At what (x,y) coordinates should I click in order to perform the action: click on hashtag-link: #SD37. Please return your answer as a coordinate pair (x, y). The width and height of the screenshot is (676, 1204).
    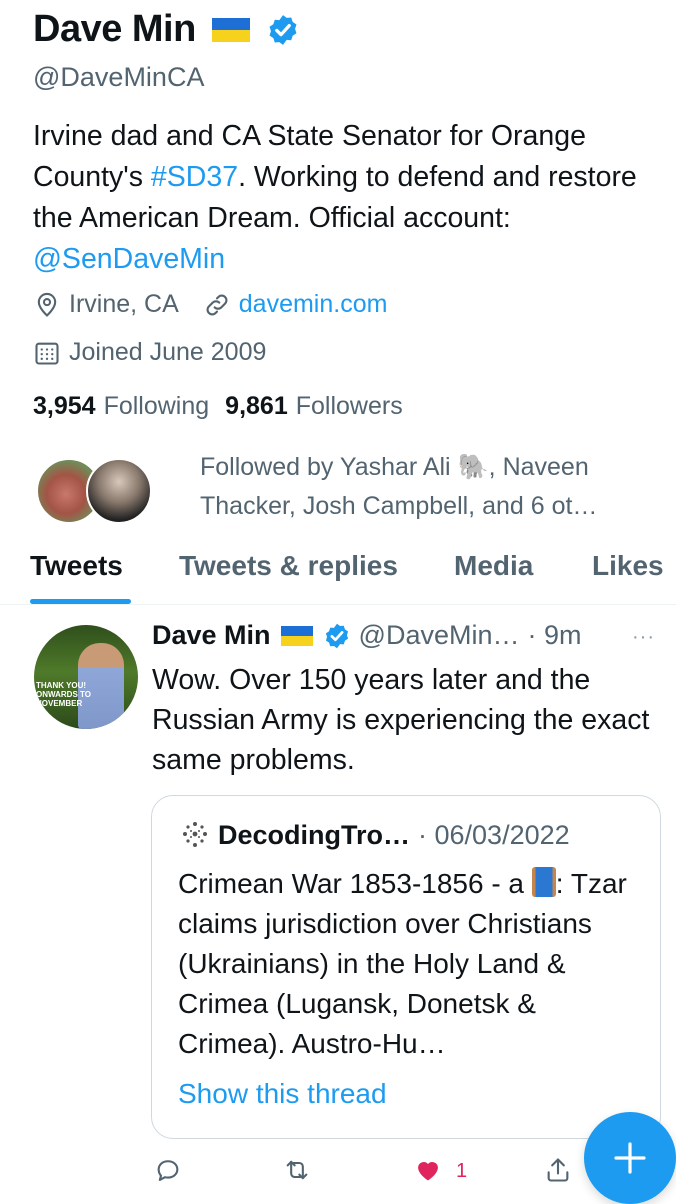
    Looking at the image, I should click on (194, 177).